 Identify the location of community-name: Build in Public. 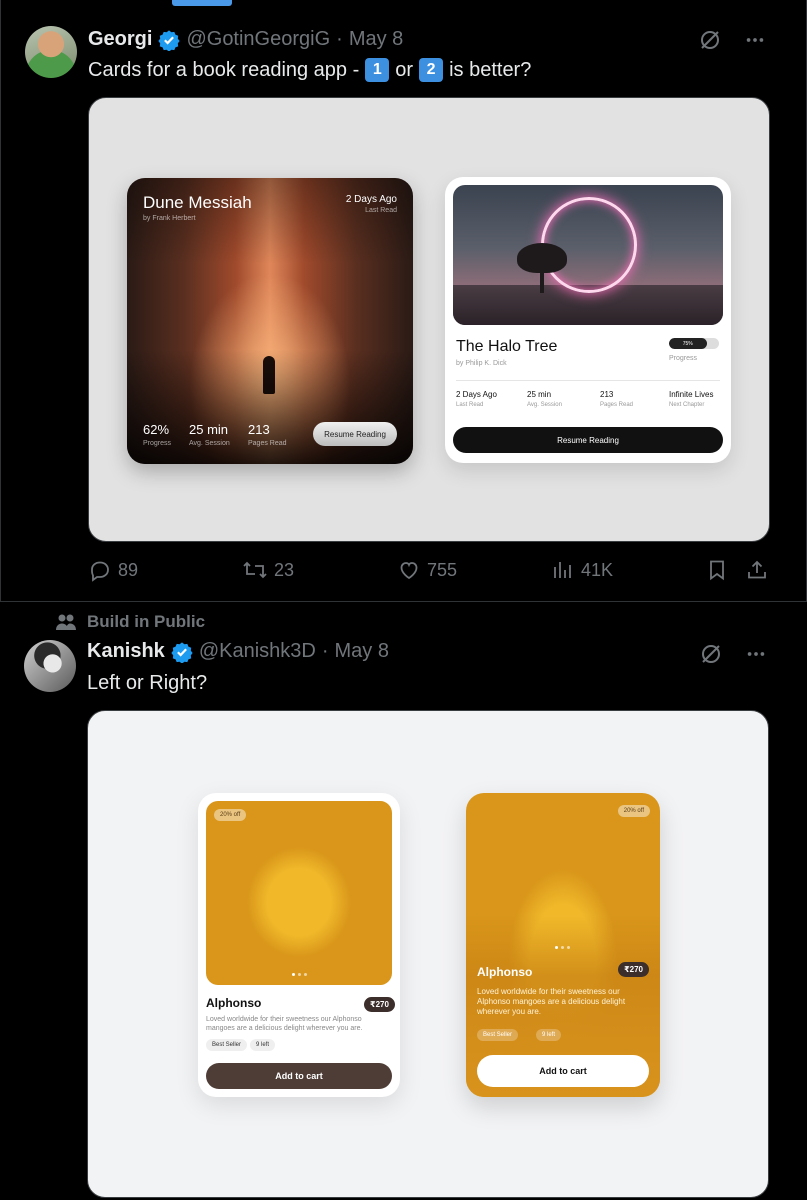
(146, 621).